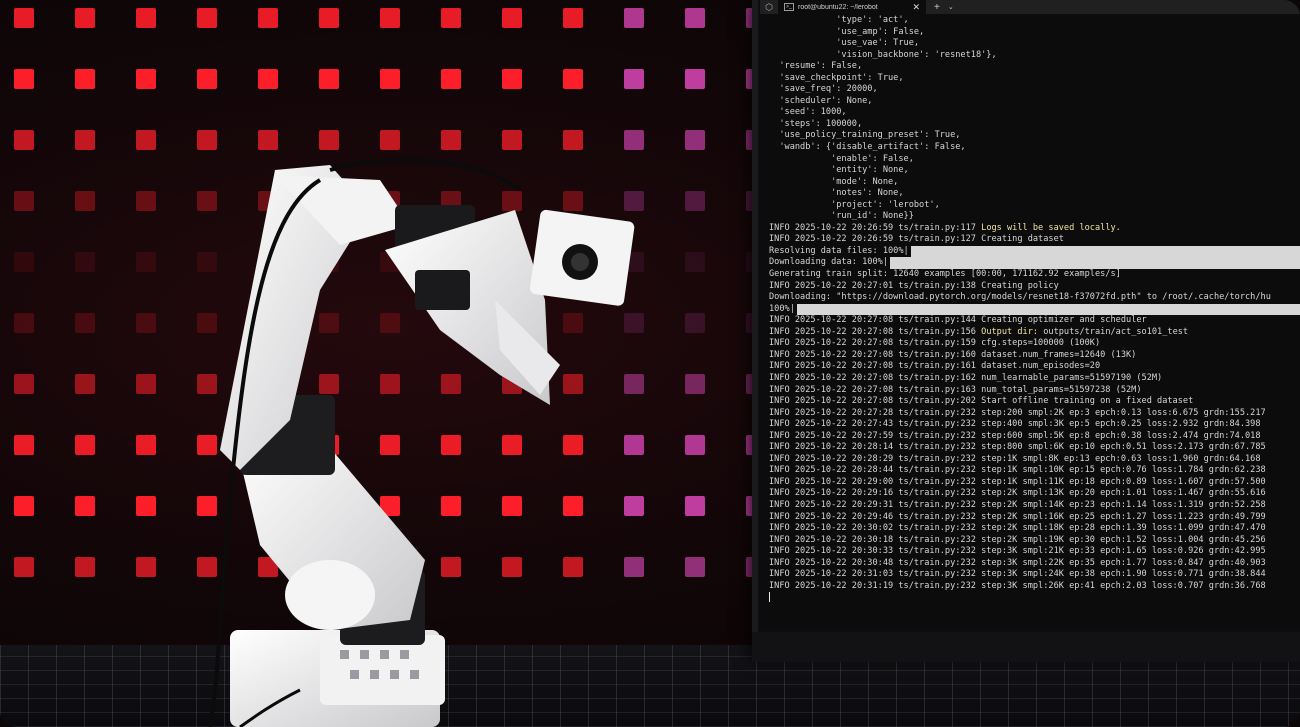 This screenshot has height=727, width=1300. I want to click on new-tab-button: +, so click(937, 7).